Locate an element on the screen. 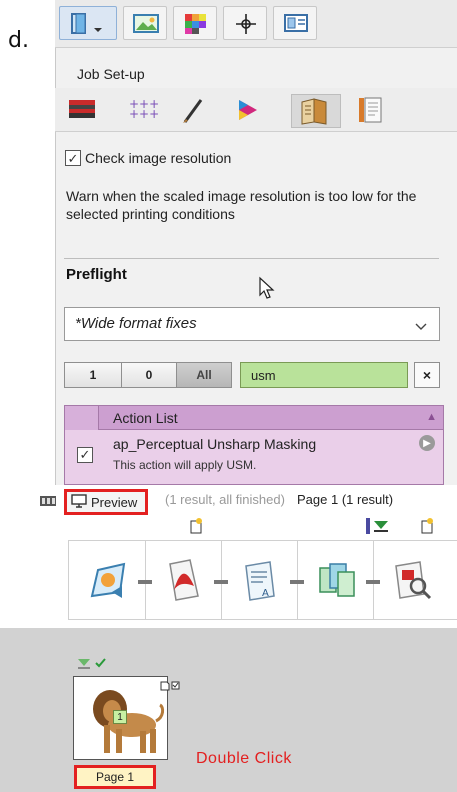  filter-button-1: 1 is located at coordinates (93, 375).